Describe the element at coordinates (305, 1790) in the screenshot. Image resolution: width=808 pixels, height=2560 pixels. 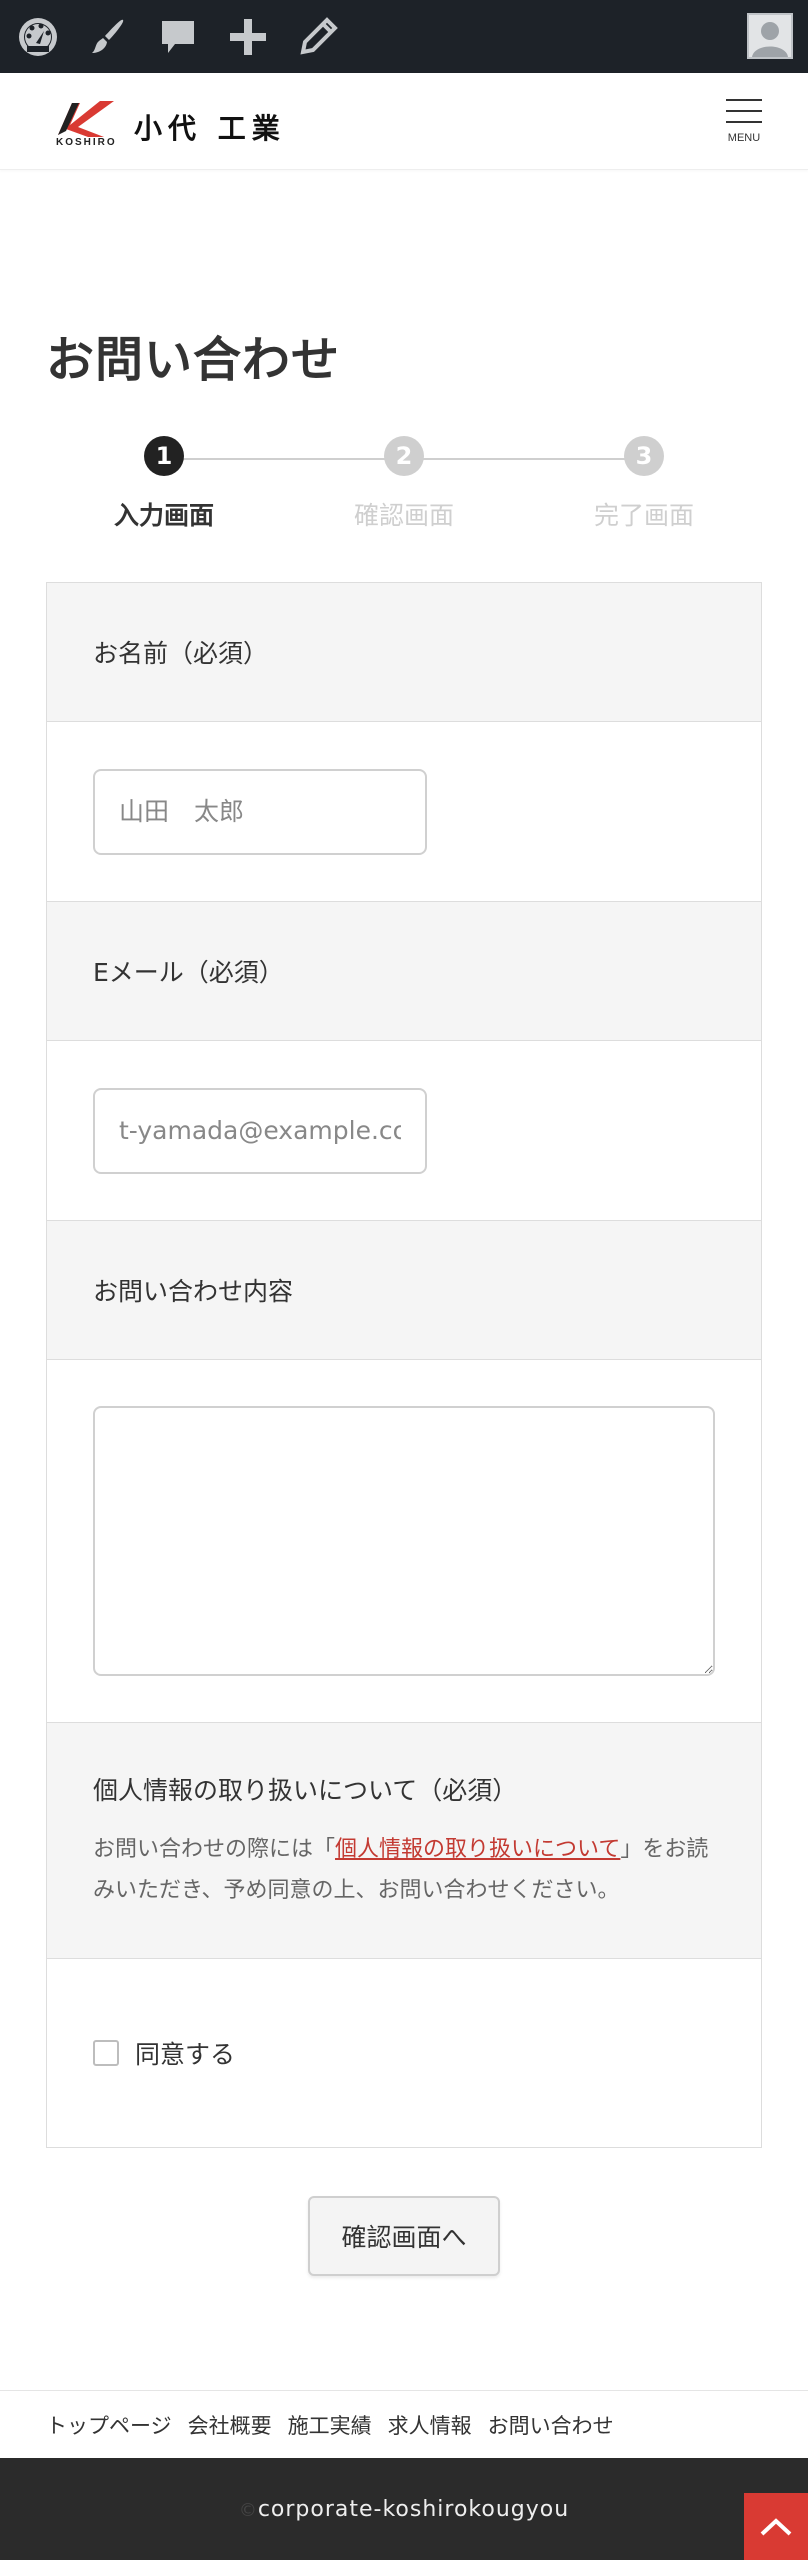
I see `privacy-title: 個人情報の取り扱いについて（必須）` at that location.